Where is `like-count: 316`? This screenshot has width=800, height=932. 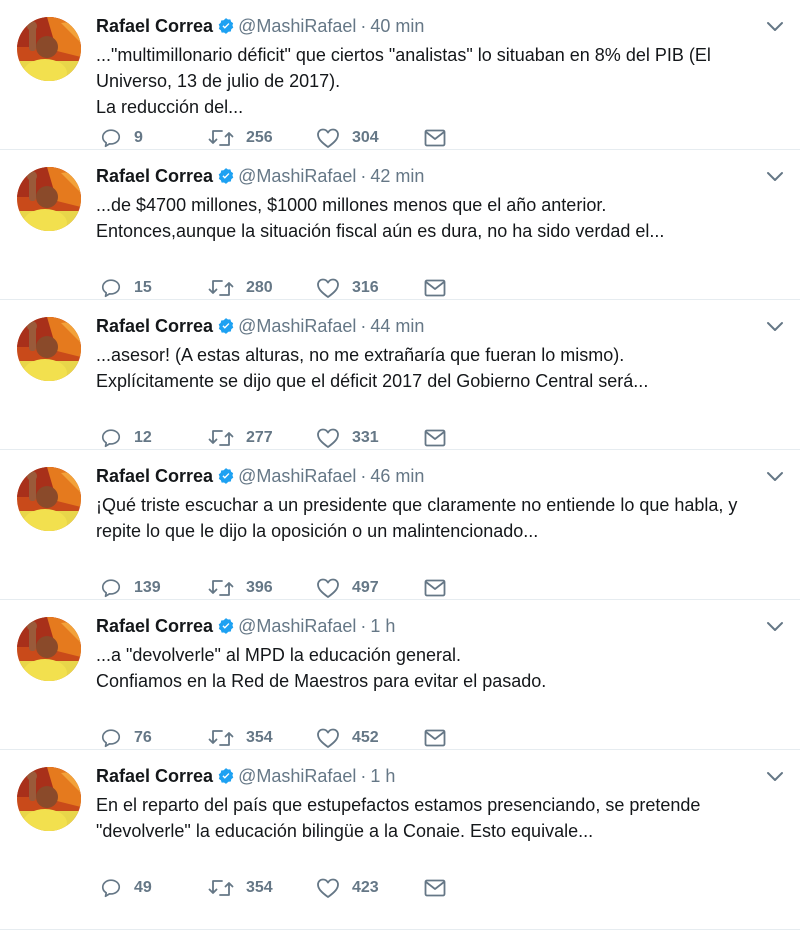
like-count: 316 is located at coordinates (365, 287).